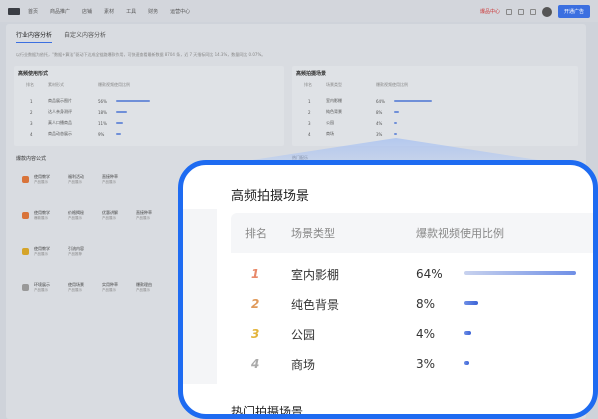  I want to click on col-form: 素材形式, so click(56, 84).